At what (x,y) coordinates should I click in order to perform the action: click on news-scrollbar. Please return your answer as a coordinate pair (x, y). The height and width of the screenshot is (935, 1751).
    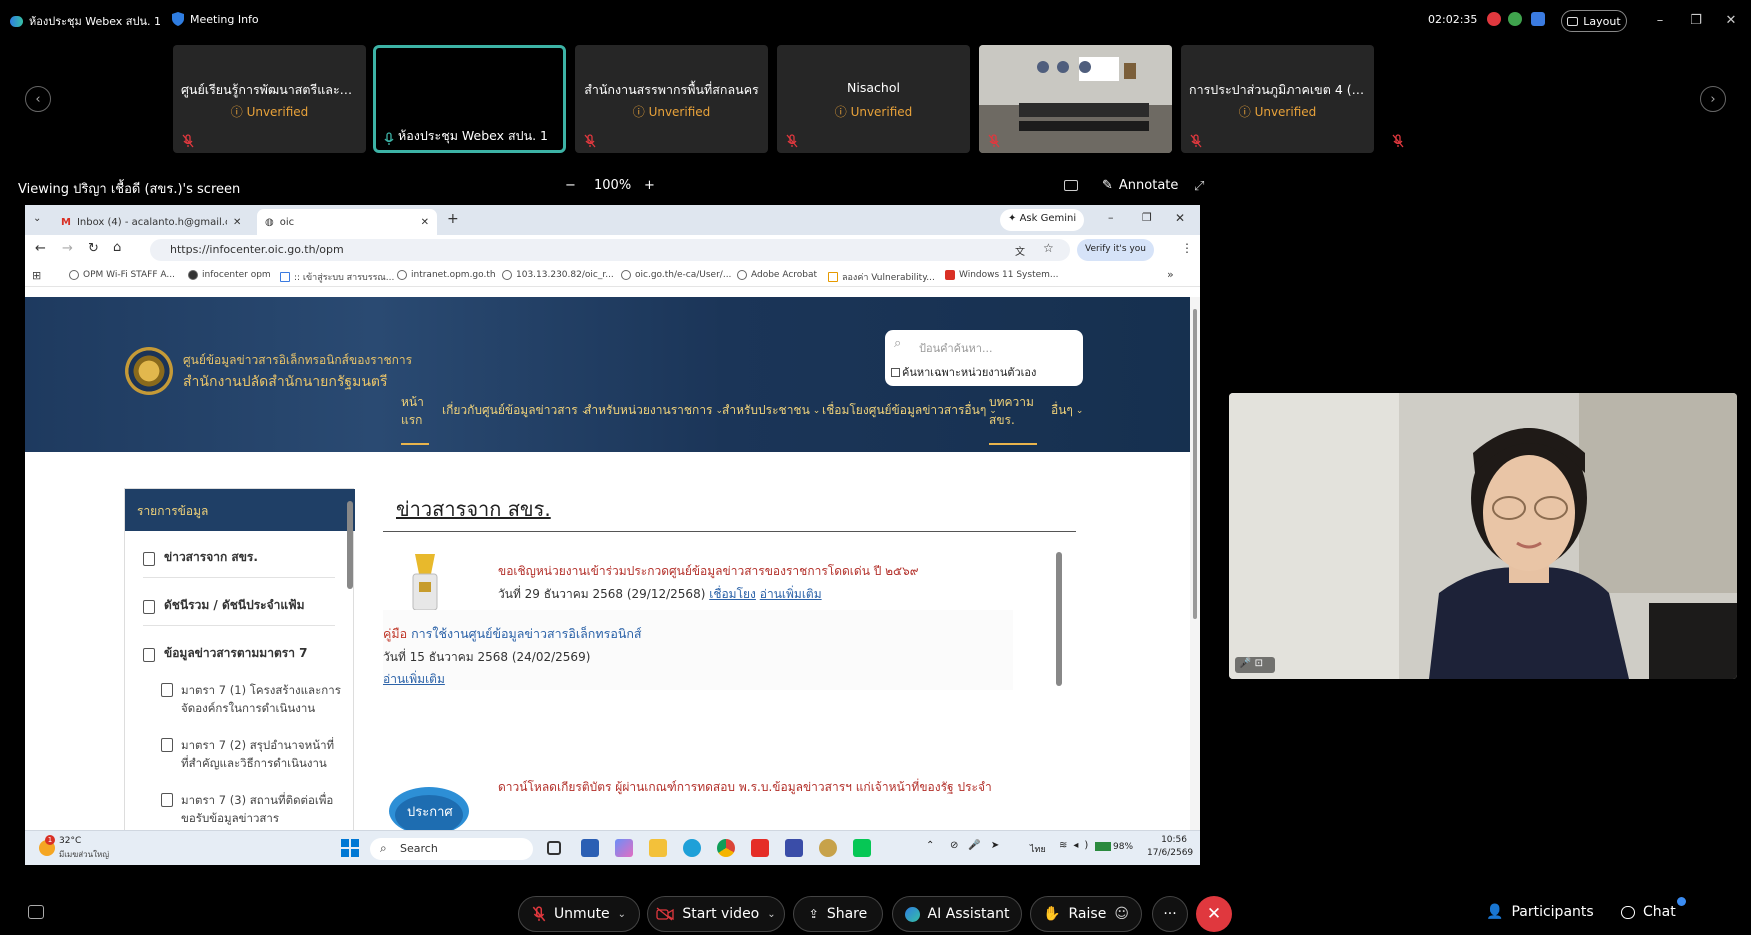
    Looking at the image, I should click on (1059, 619).